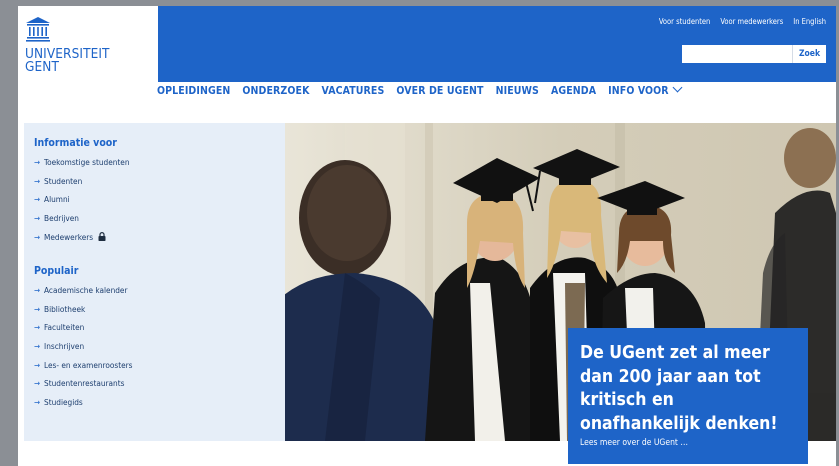 Image resolution: width=839 pixels, height=466 pixels. Describe the element at coordinates (64, 327) in the screenshot. I see `sidebar-link-faculteiten: Faculteiten` at that location.